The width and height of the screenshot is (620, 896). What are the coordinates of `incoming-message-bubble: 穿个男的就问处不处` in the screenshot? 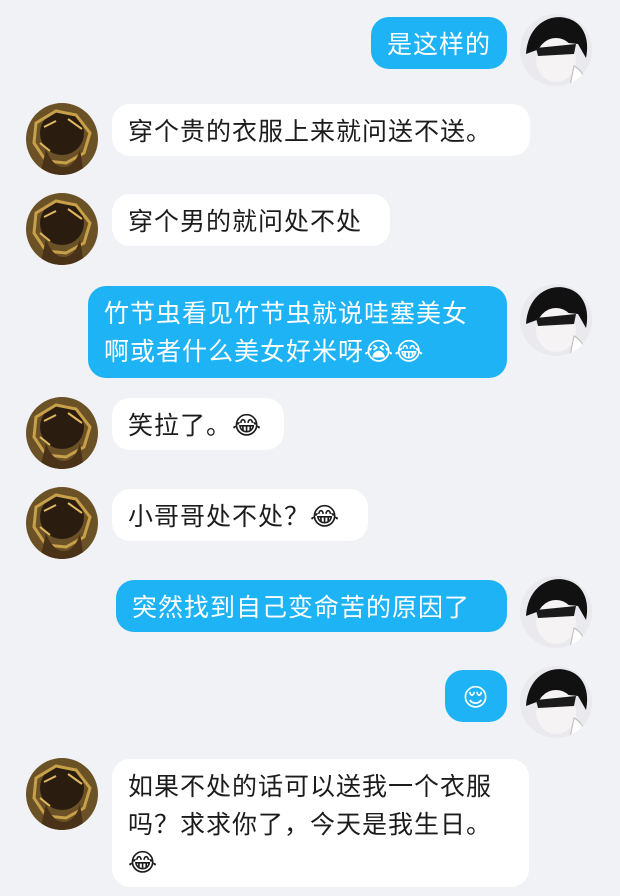 It's located at (251, 220).